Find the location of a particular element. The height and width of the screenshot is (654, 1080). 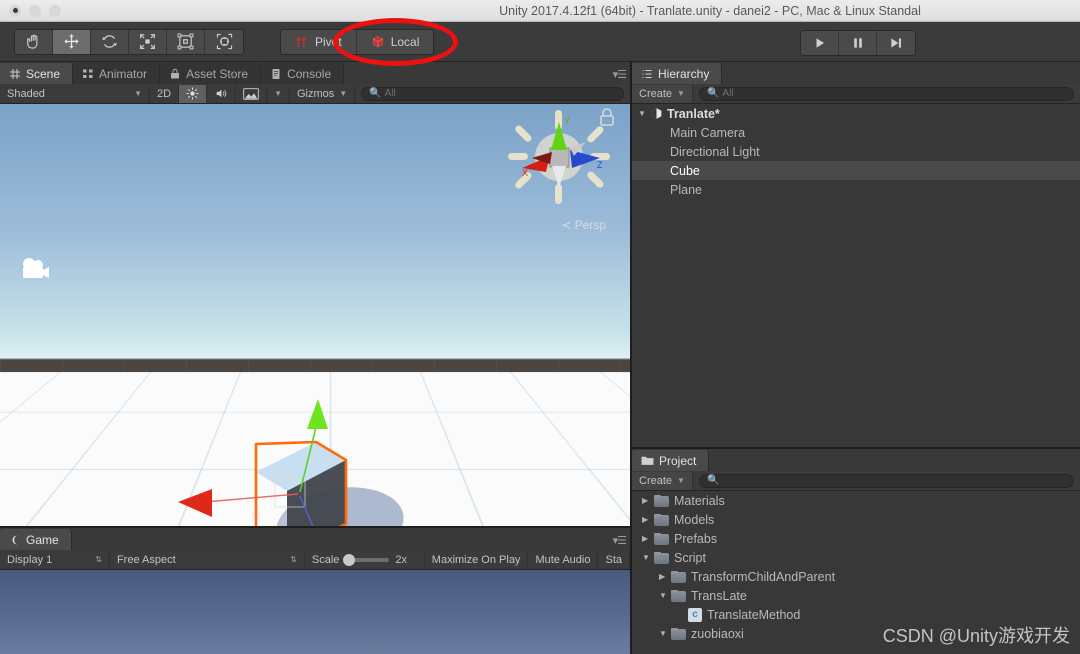

tab-asset-store: Asset Store is located at coordinates (211, 73).